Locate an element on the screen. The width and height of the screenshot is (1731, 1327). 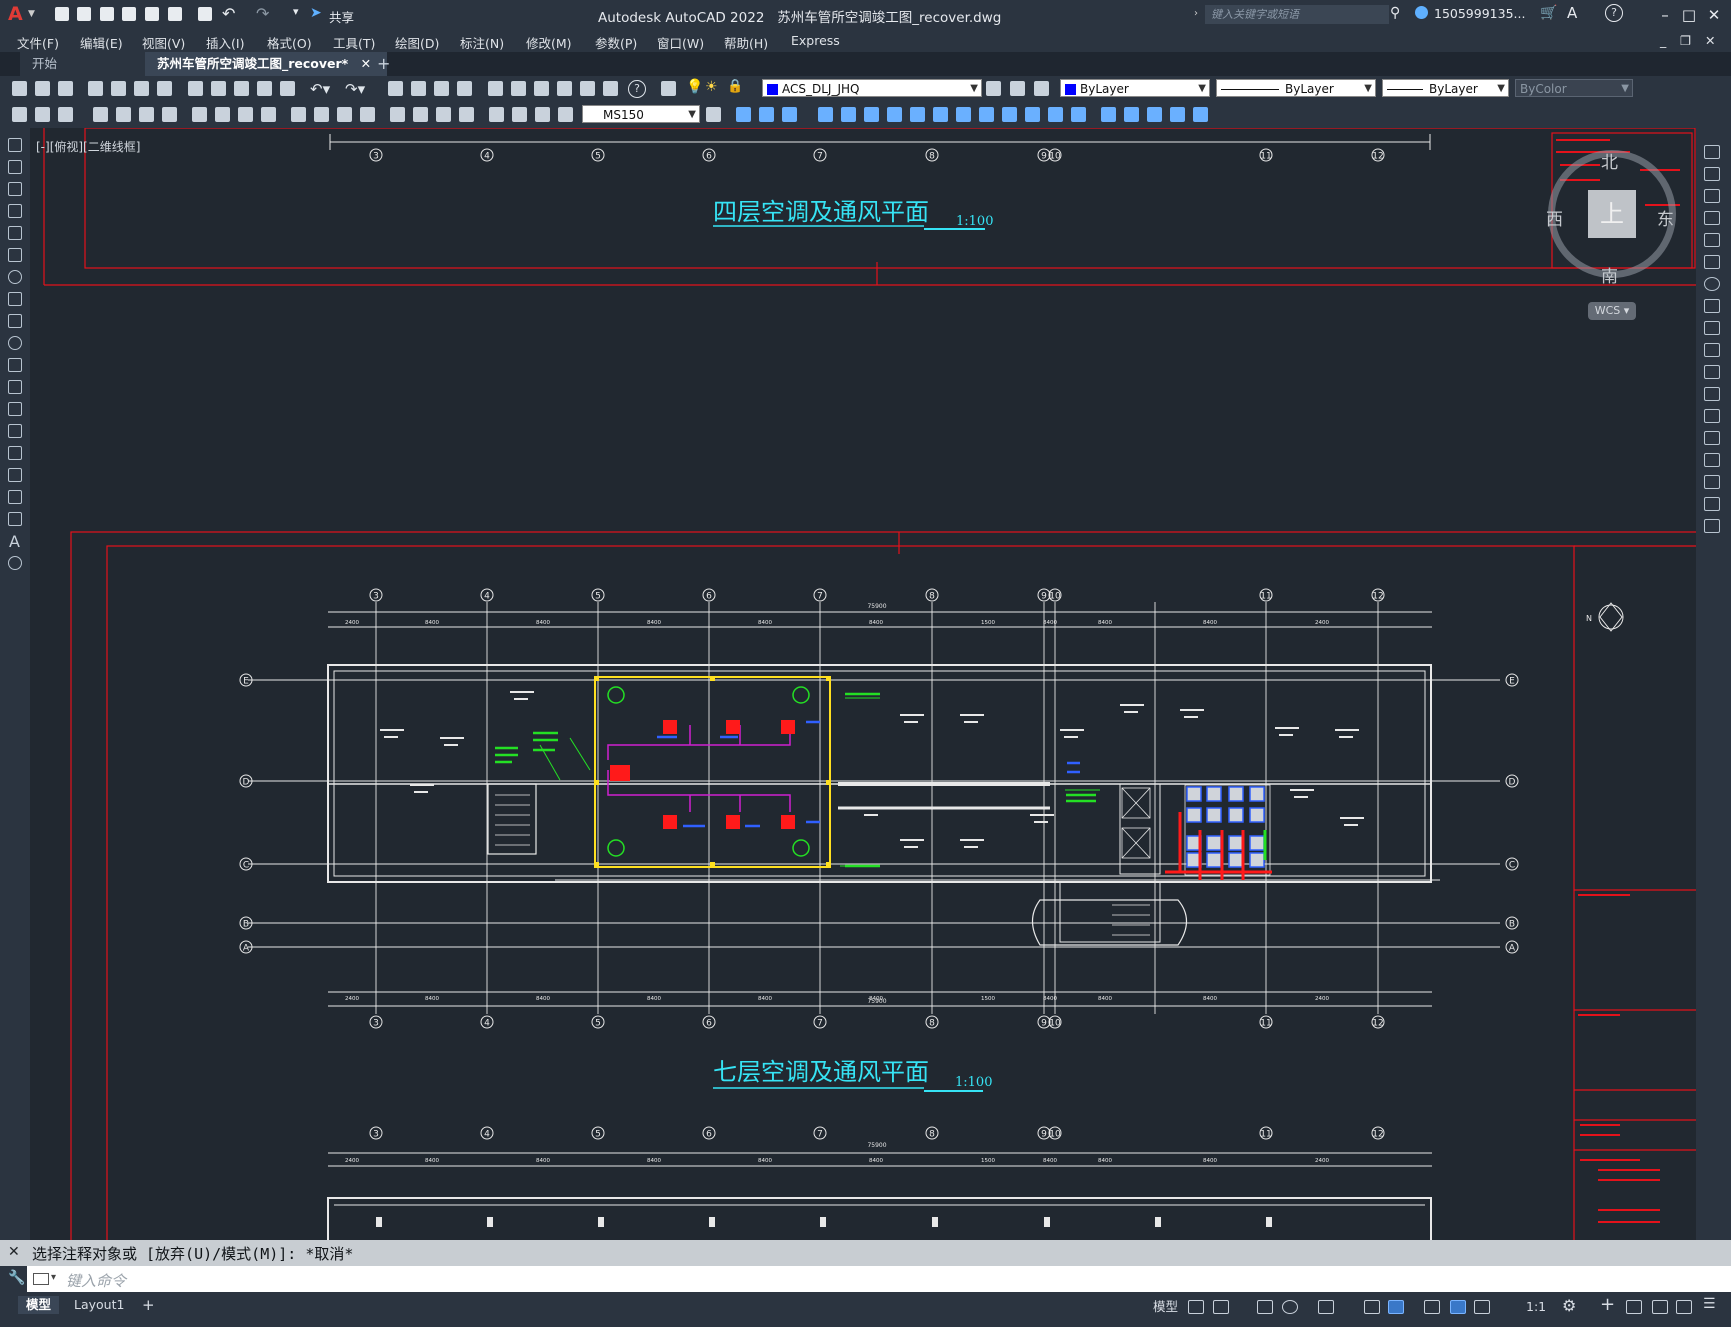
annotation-visibility-icon is located at coordinates (1458, 1307).